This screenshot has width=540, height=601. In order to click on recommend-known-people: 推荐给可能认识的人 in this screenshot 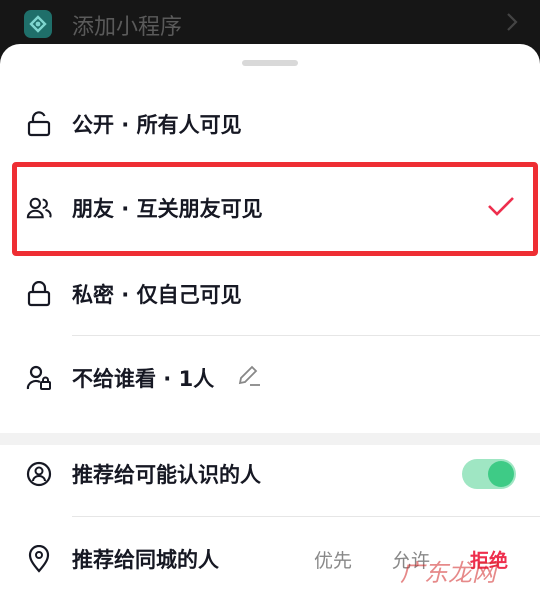, I will do `click(270, 474)`.